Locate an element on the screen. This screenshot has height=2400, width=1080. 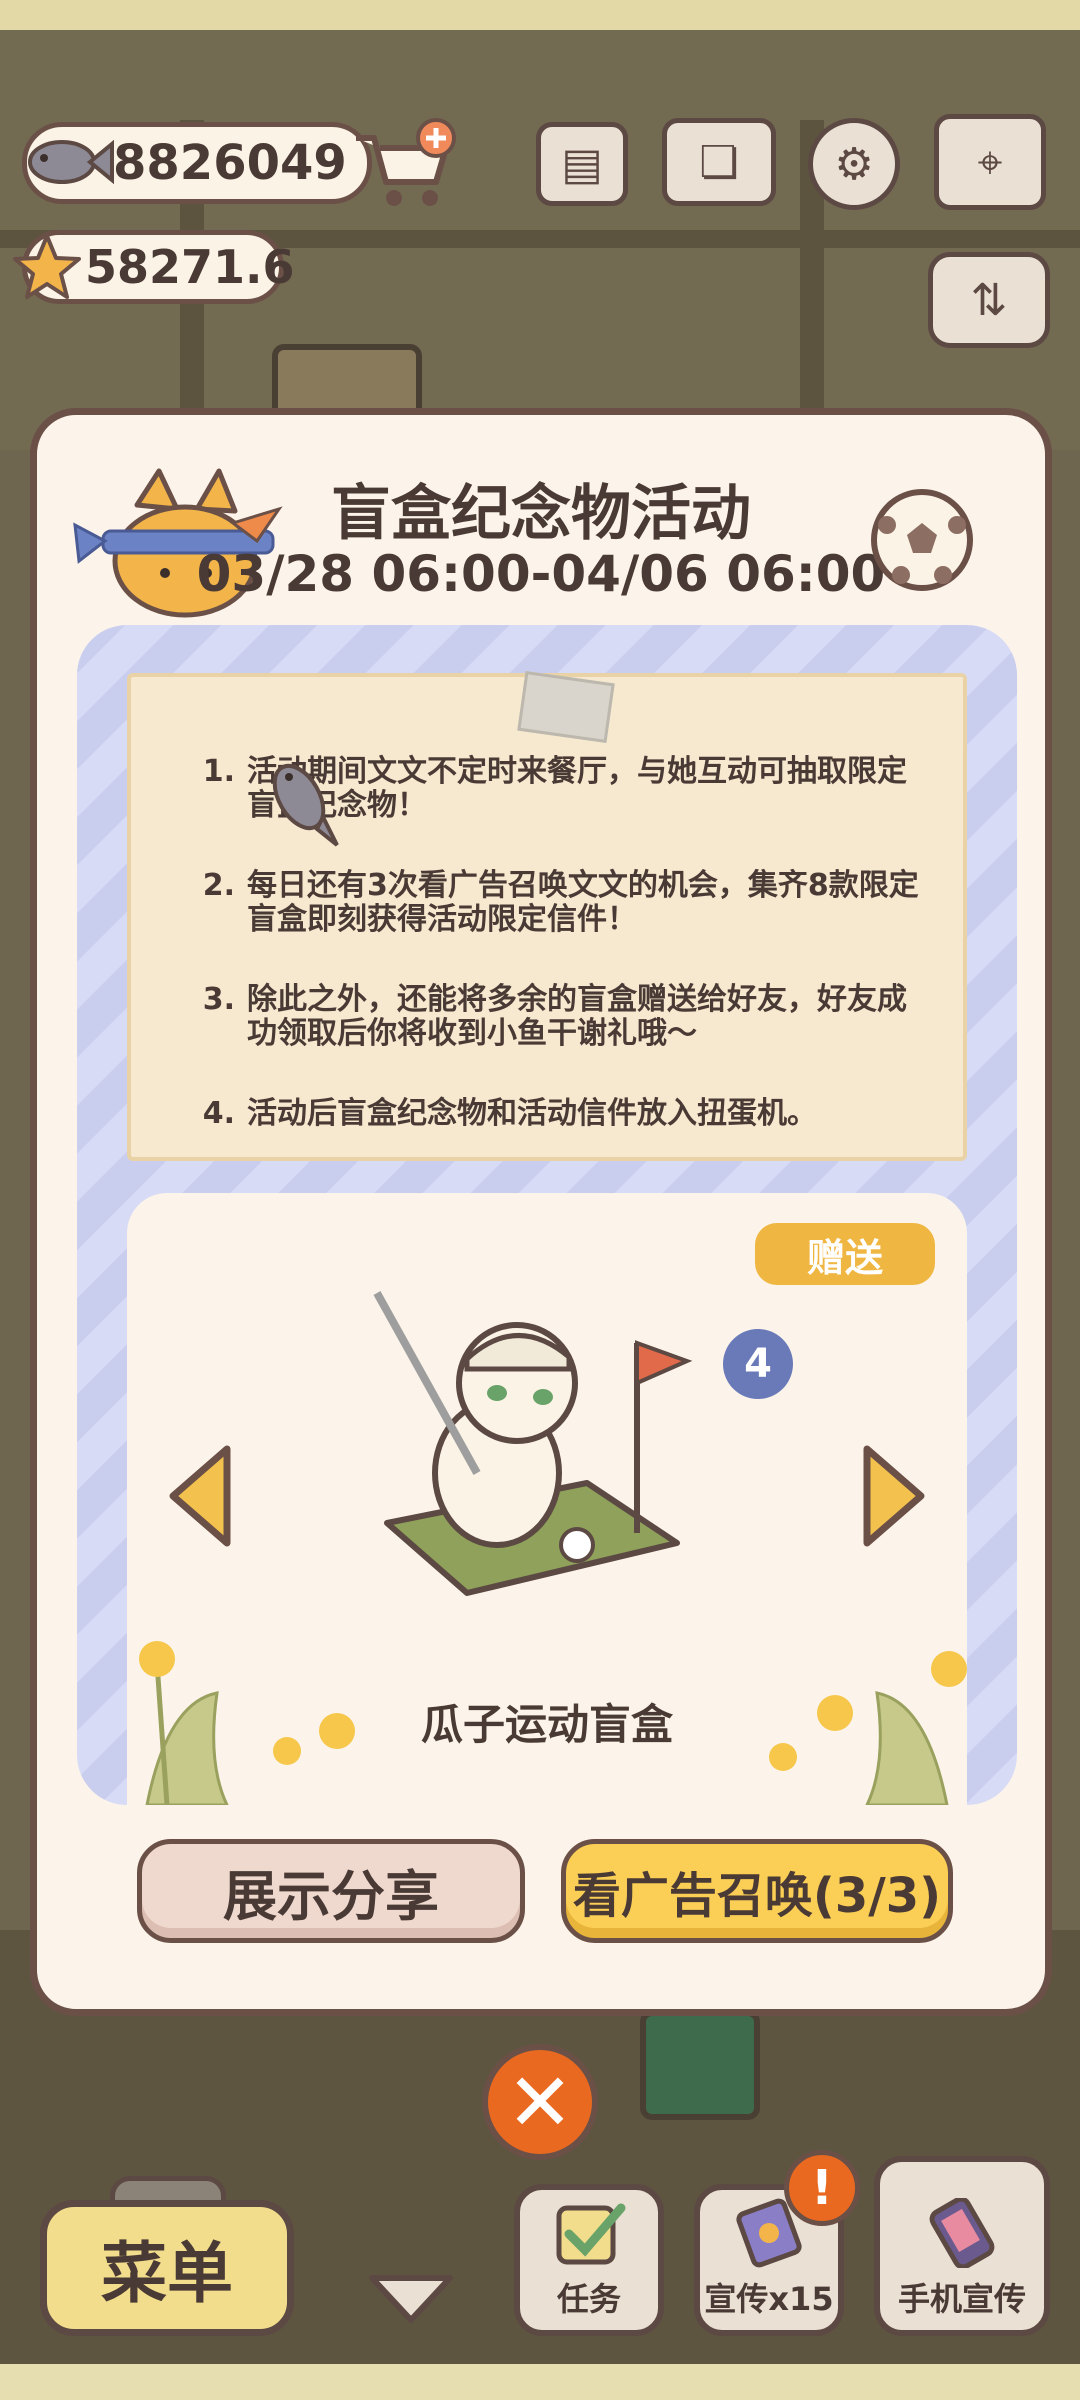
fish-count: 8826049 is located at coordinates (230, 163).